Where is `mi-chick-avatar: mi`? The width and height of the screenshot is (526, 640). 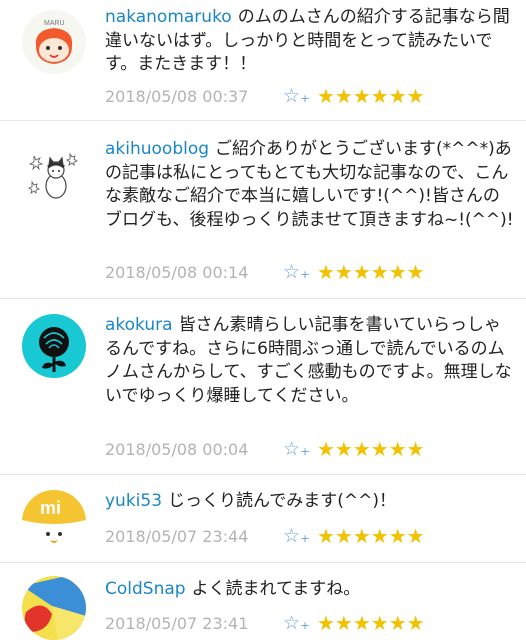
mi-chick-avatar: mi is located at coordinates (54, 522).